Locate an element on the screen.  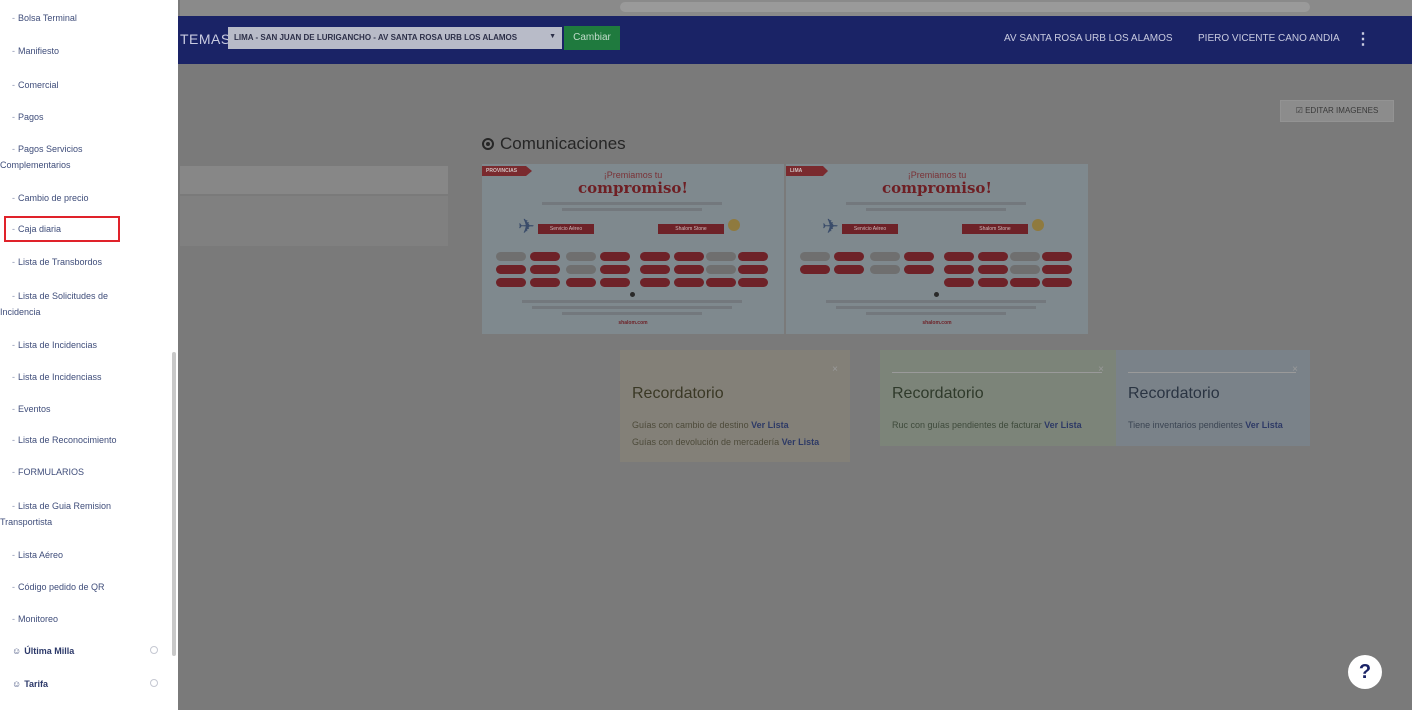
sidebar-item-cambio-precio: - Cambio de precio is located at coordinates (87, 198).